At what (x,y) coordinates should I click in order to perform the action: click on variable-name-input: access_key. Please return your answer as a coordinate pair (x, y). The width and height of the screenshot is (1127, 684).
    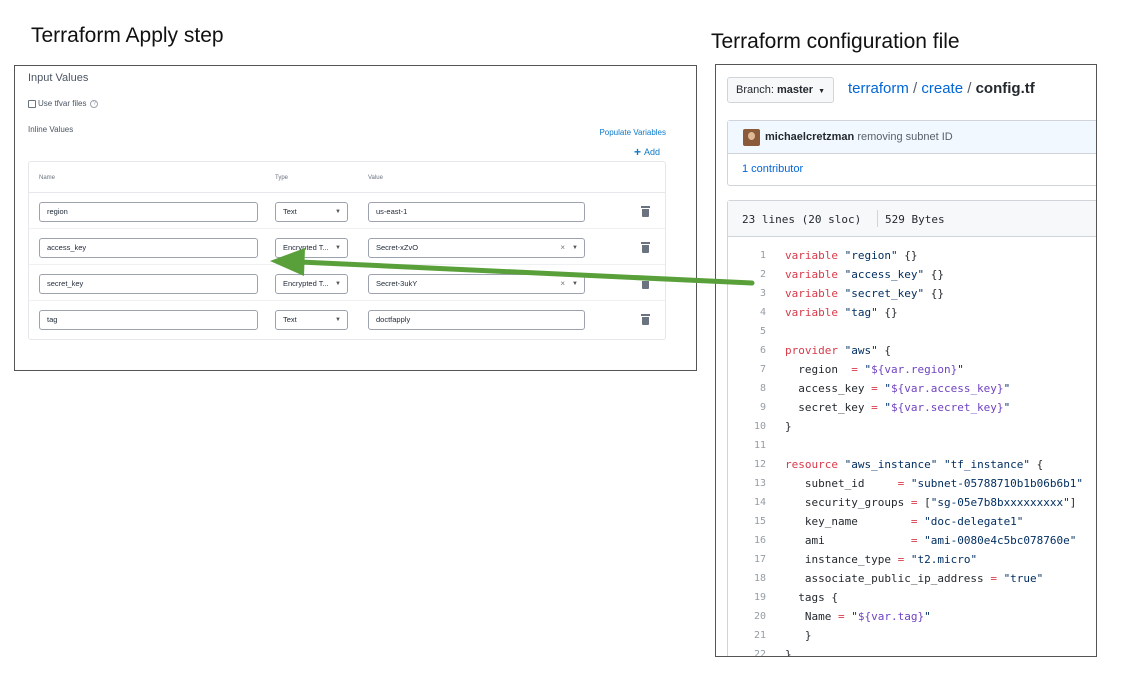
    Looking at the image, I should click on (148, 248).